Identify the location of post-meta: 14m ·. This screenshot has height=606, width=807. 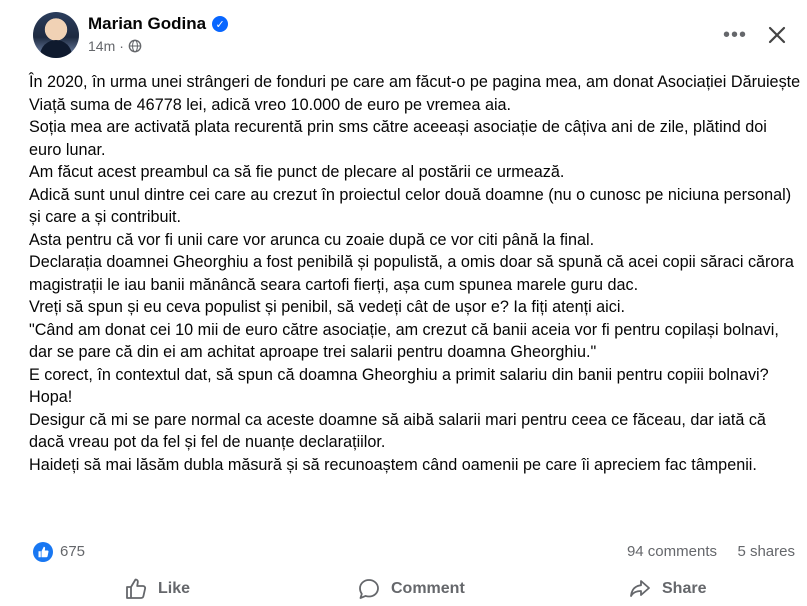
(115, 46).